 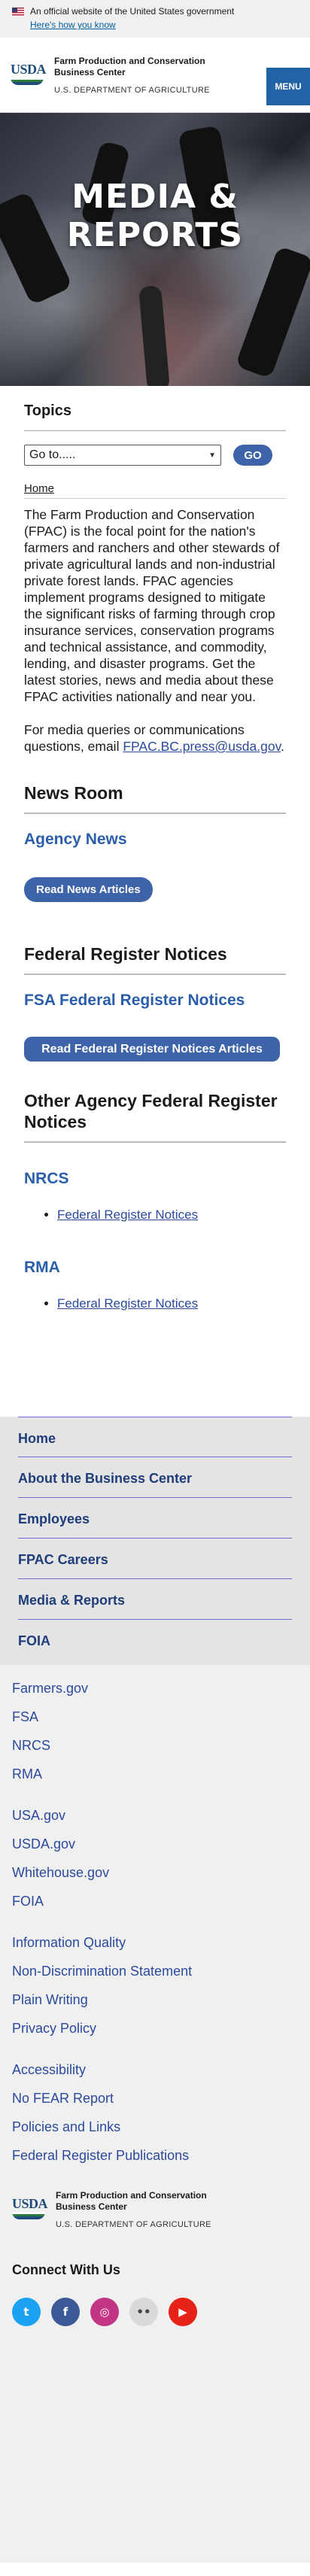 What do you see at coordinates (66, 2312) in the screenshot?
I see `facebook-icon: f` at bounding box center [66, 2312].